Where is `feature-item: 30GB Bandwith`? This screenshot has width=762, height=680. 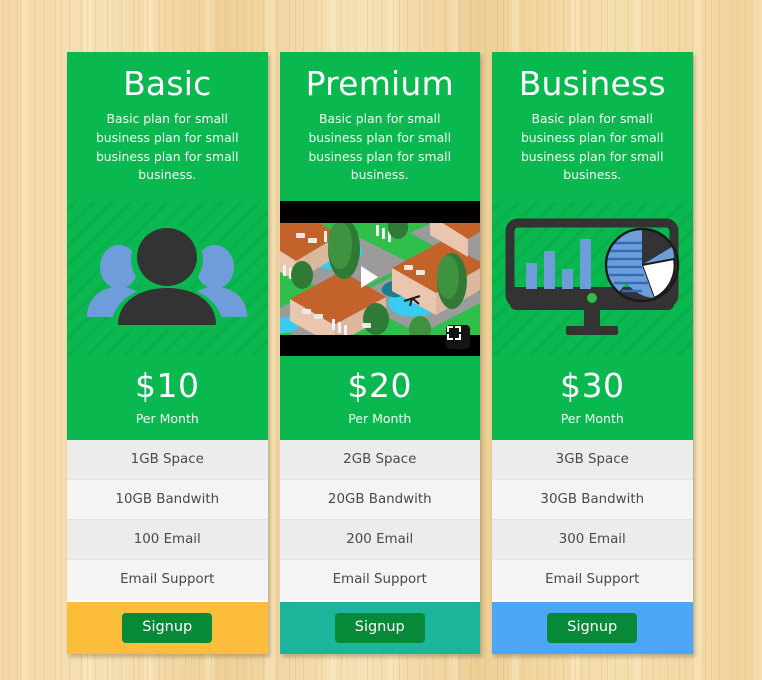
feature-item: 30GB Bandwith is located at coordinates (592, 499).